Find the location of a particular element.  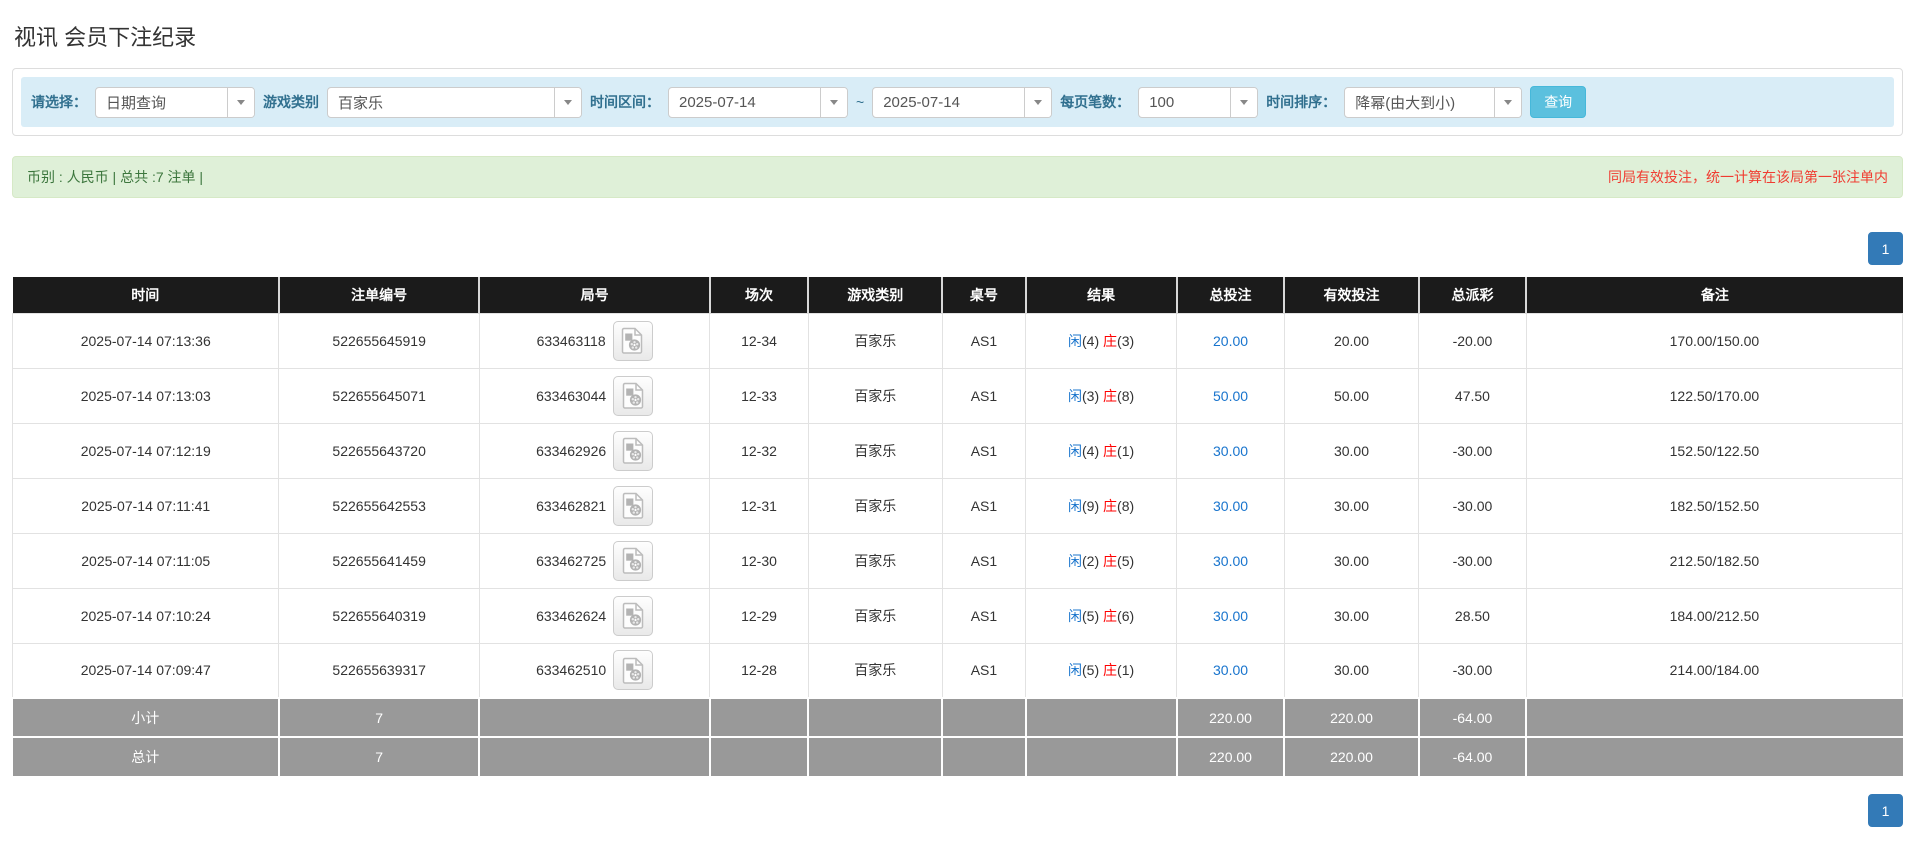

date-to-select: 2025-07-14 is located at coordinates (962, 102).